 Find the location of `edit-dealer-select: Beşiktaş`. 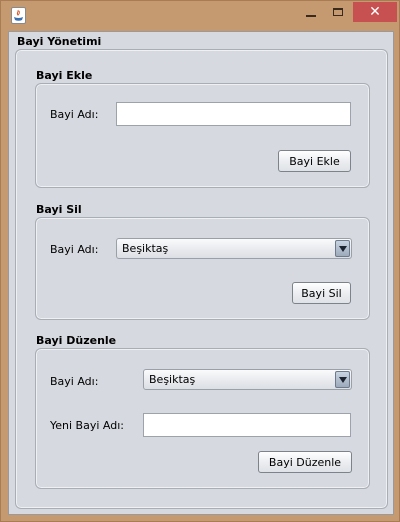

edit-dealer-select: Beşiktaş is located at coordinates (247, 379).